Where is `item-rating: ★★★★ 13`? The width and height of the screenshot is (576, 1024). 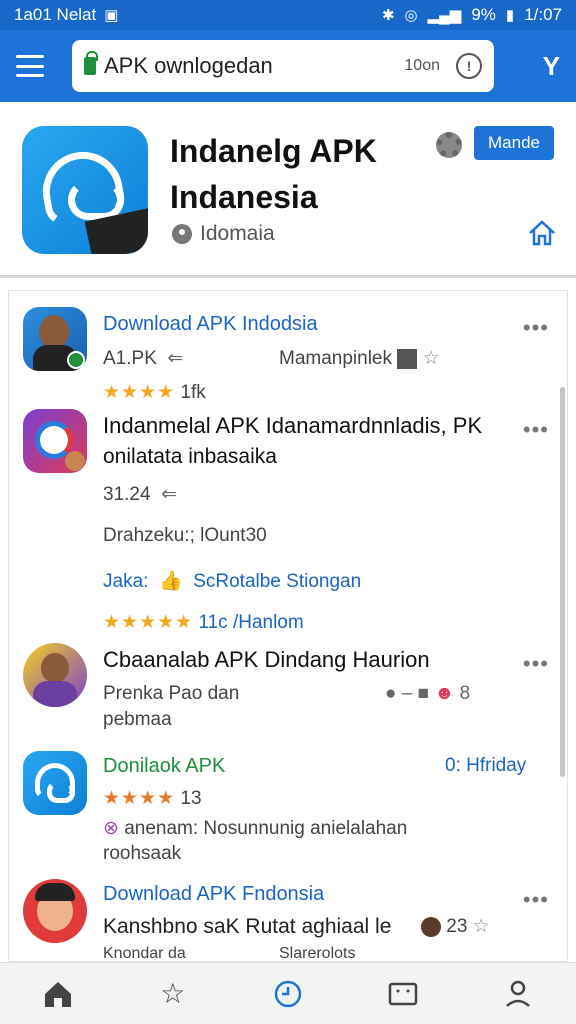 item-rating: ★★★★ 13 is located at coordinates (152, 798).